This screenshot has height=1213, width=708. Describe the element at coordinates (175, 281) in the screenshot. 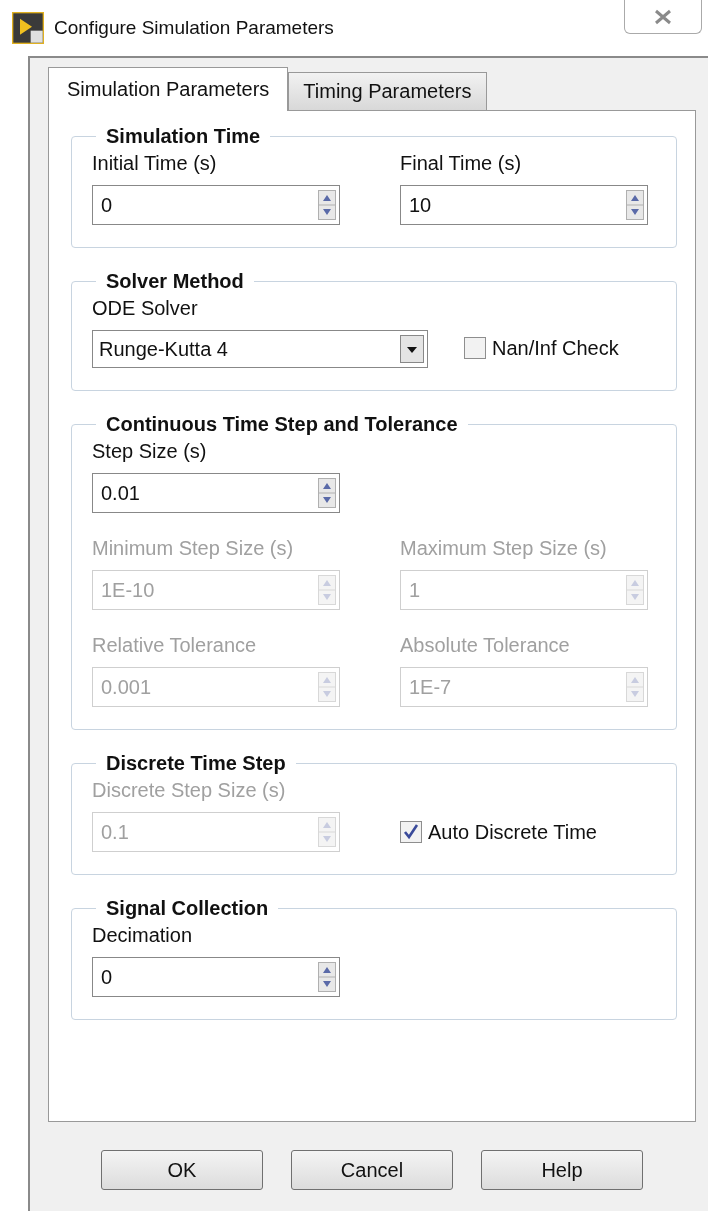

I see `group-title: Solver Method` at that location.